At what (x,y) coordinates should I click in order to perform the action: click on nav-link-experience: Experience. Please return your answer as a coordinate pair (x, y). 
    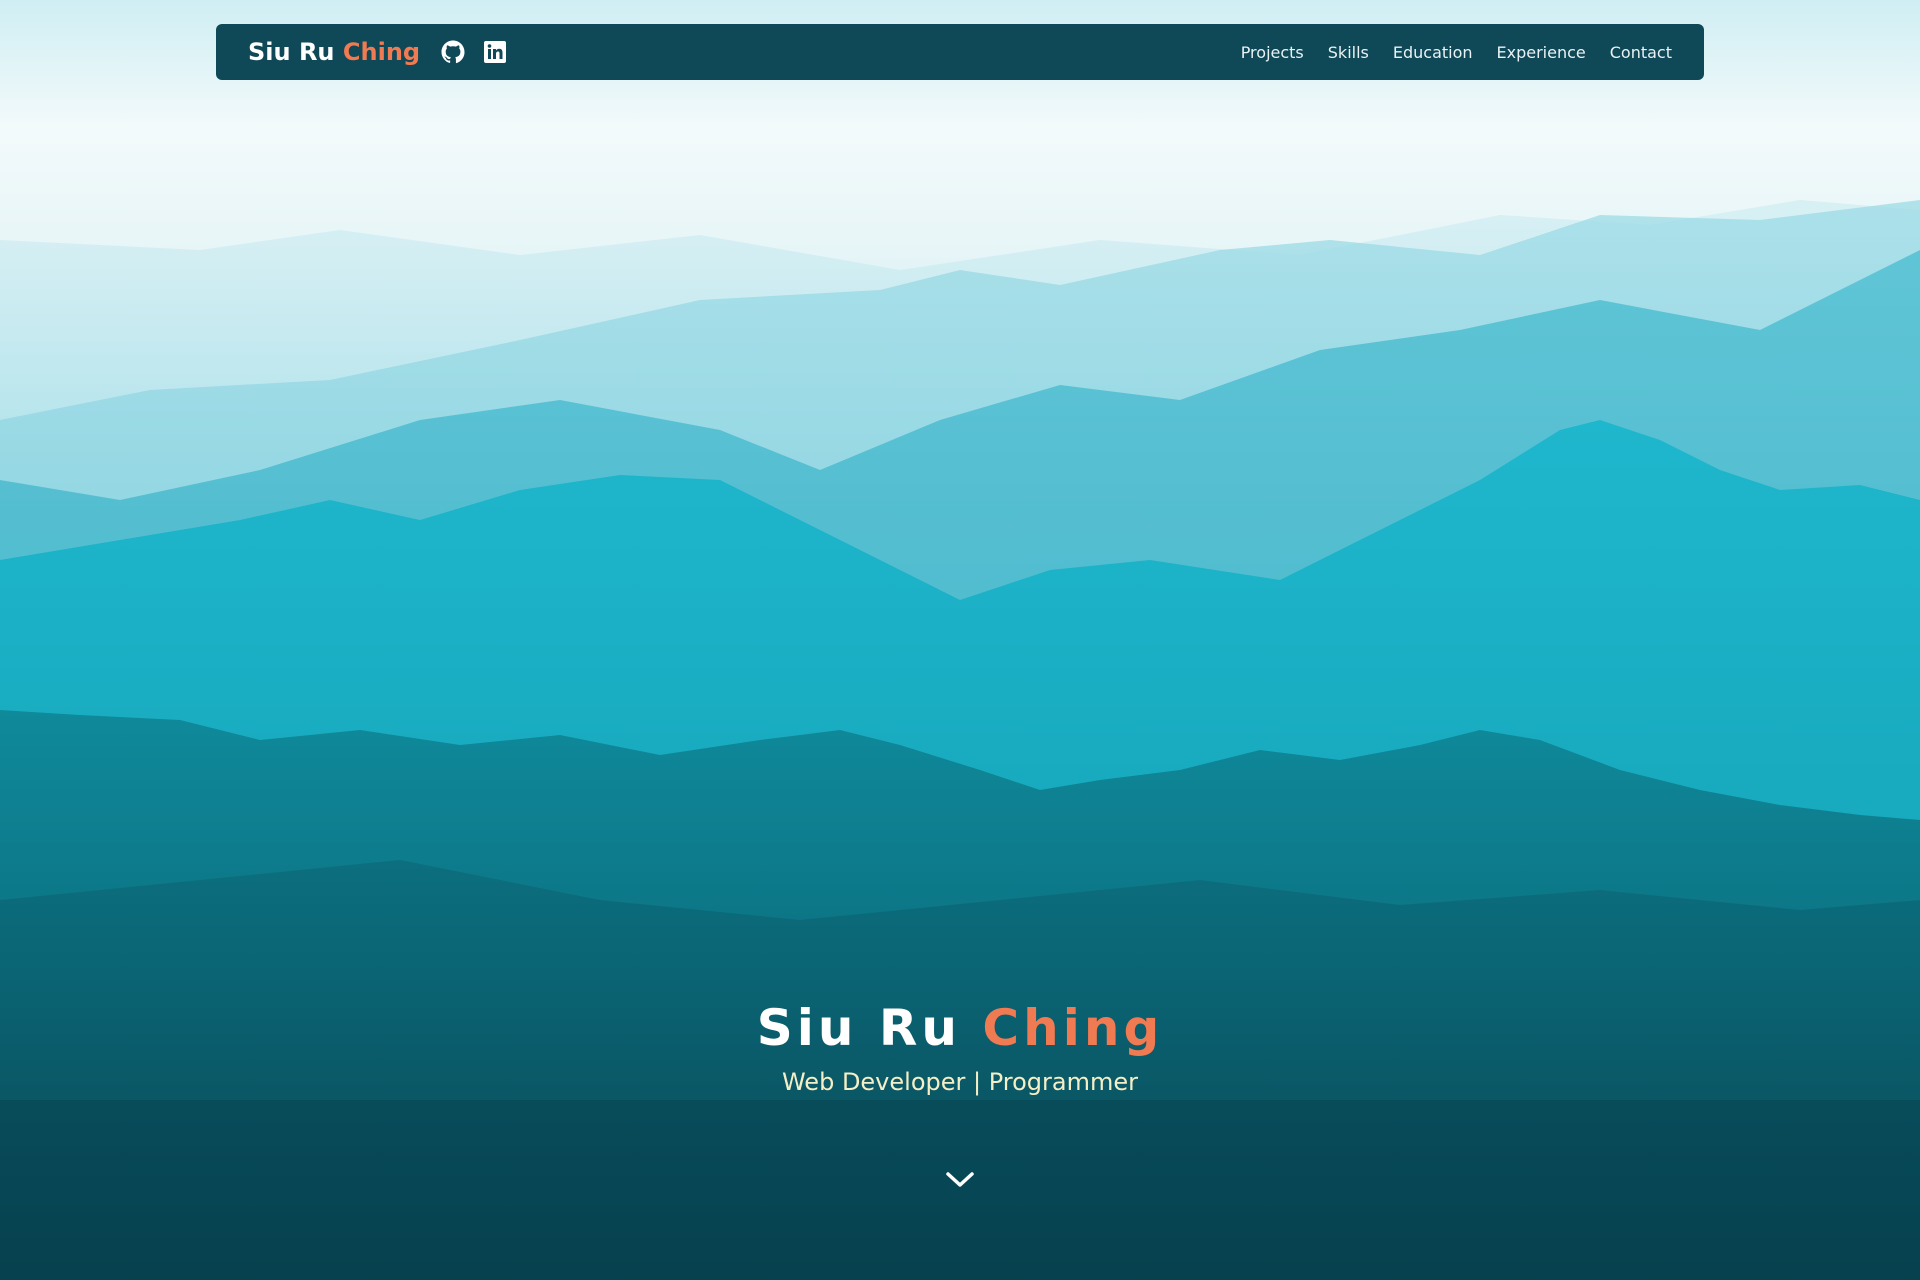
    Looking at the image, I should click on (1541, 52).